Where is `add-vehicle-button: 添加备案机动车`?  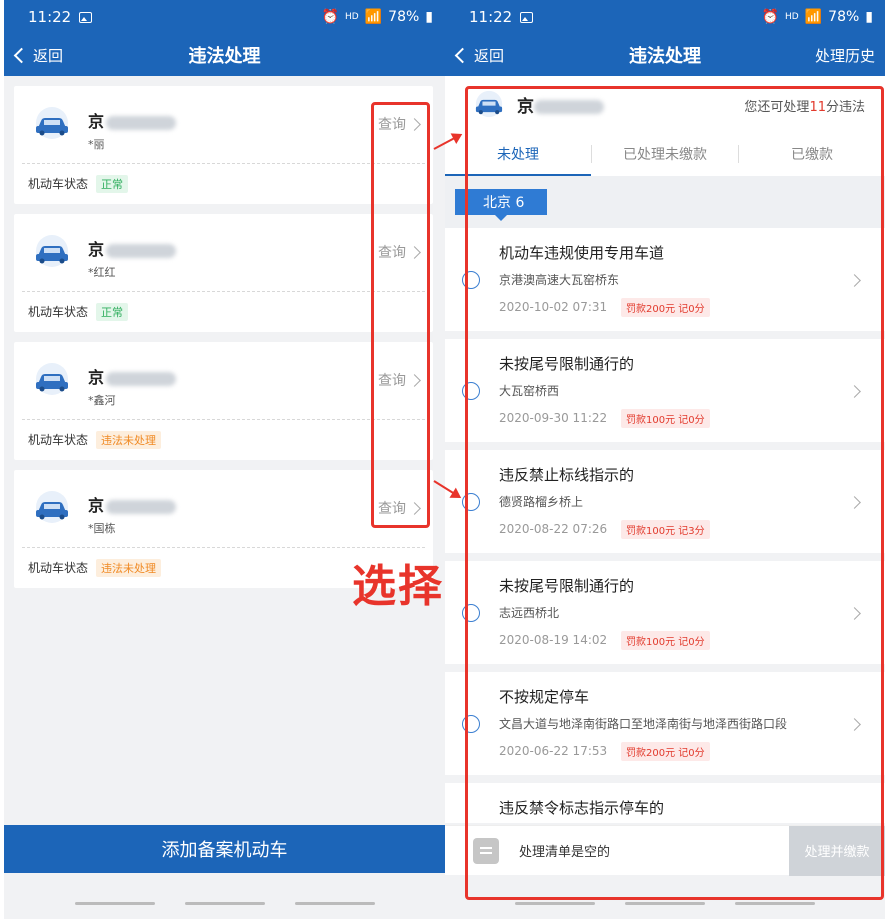
add-vehicle-button: 添加备案机动车 is located at coordinates (224, 849).